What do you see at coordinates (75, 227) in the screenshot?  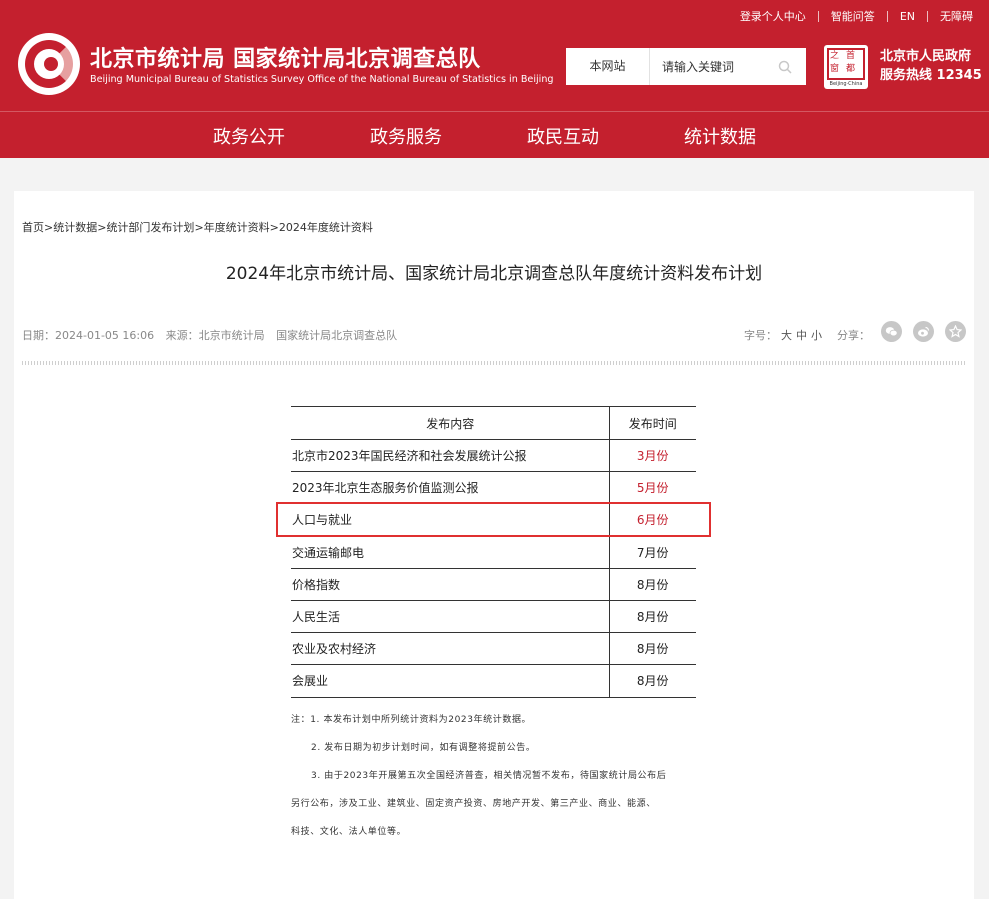 I see `breadcrumb-statistics-data: 统计数据` at bounding box center [75, 227].